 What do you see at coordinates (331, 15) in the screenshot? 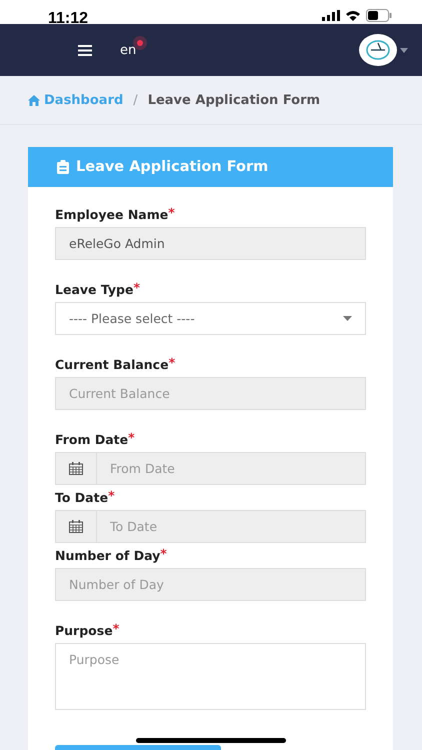
I see `signal-icon` at bounding box center [331, 15].